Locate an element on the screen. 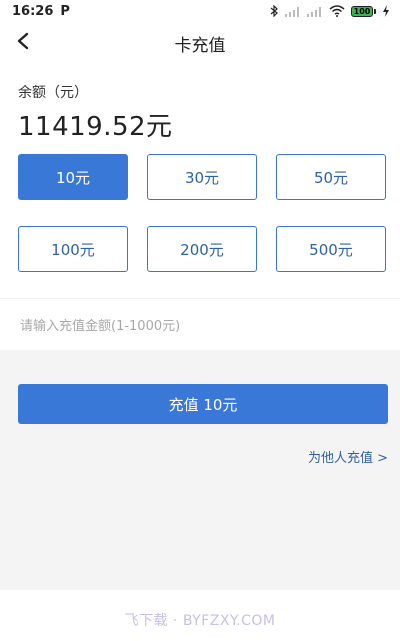 This screenshot has width=400, height=641. custom-amount-row is located at coordinates (200, 324).